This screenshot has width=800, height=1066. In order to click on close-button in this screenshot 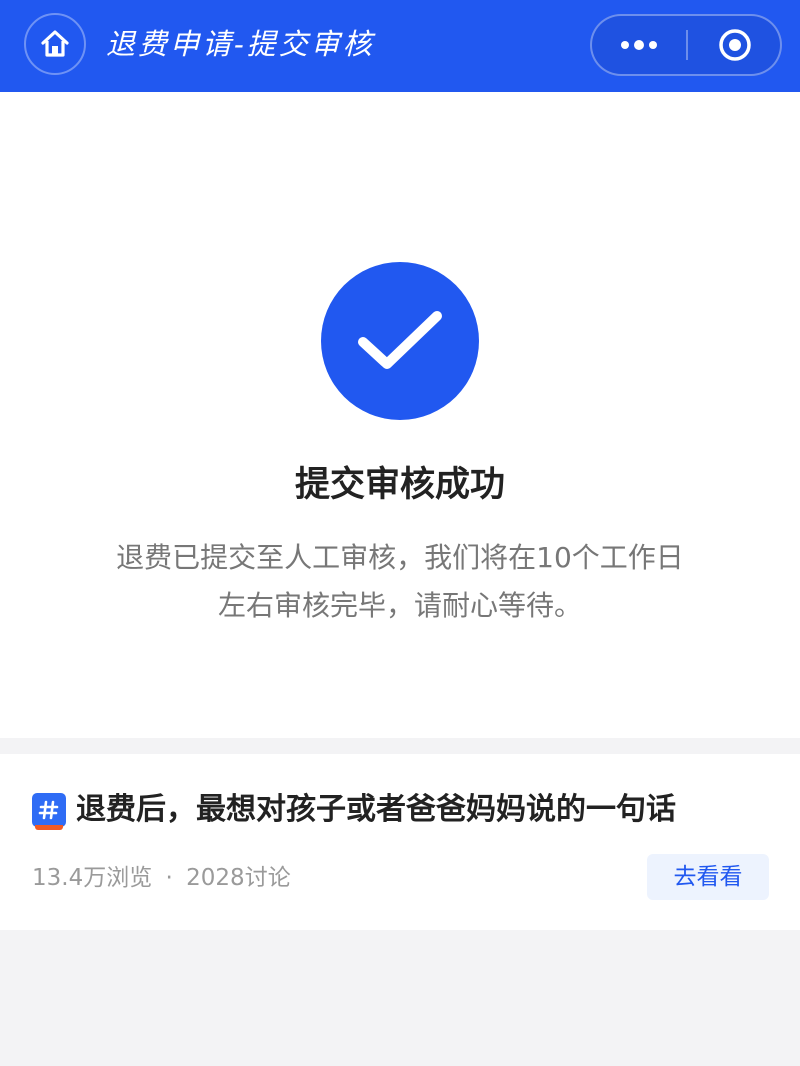, I will do `click(735, 45)`.